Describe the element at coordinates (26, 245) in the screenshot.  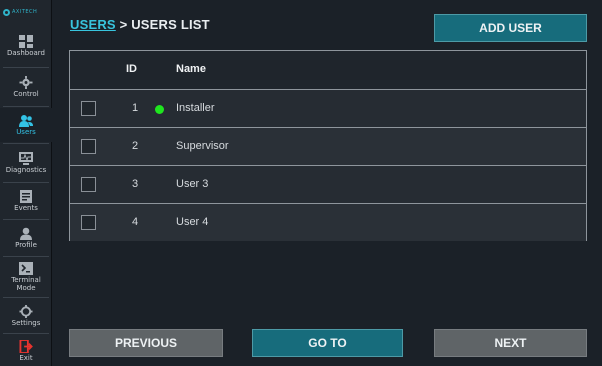
I see `sidebar-item-label: Profile` at that location.